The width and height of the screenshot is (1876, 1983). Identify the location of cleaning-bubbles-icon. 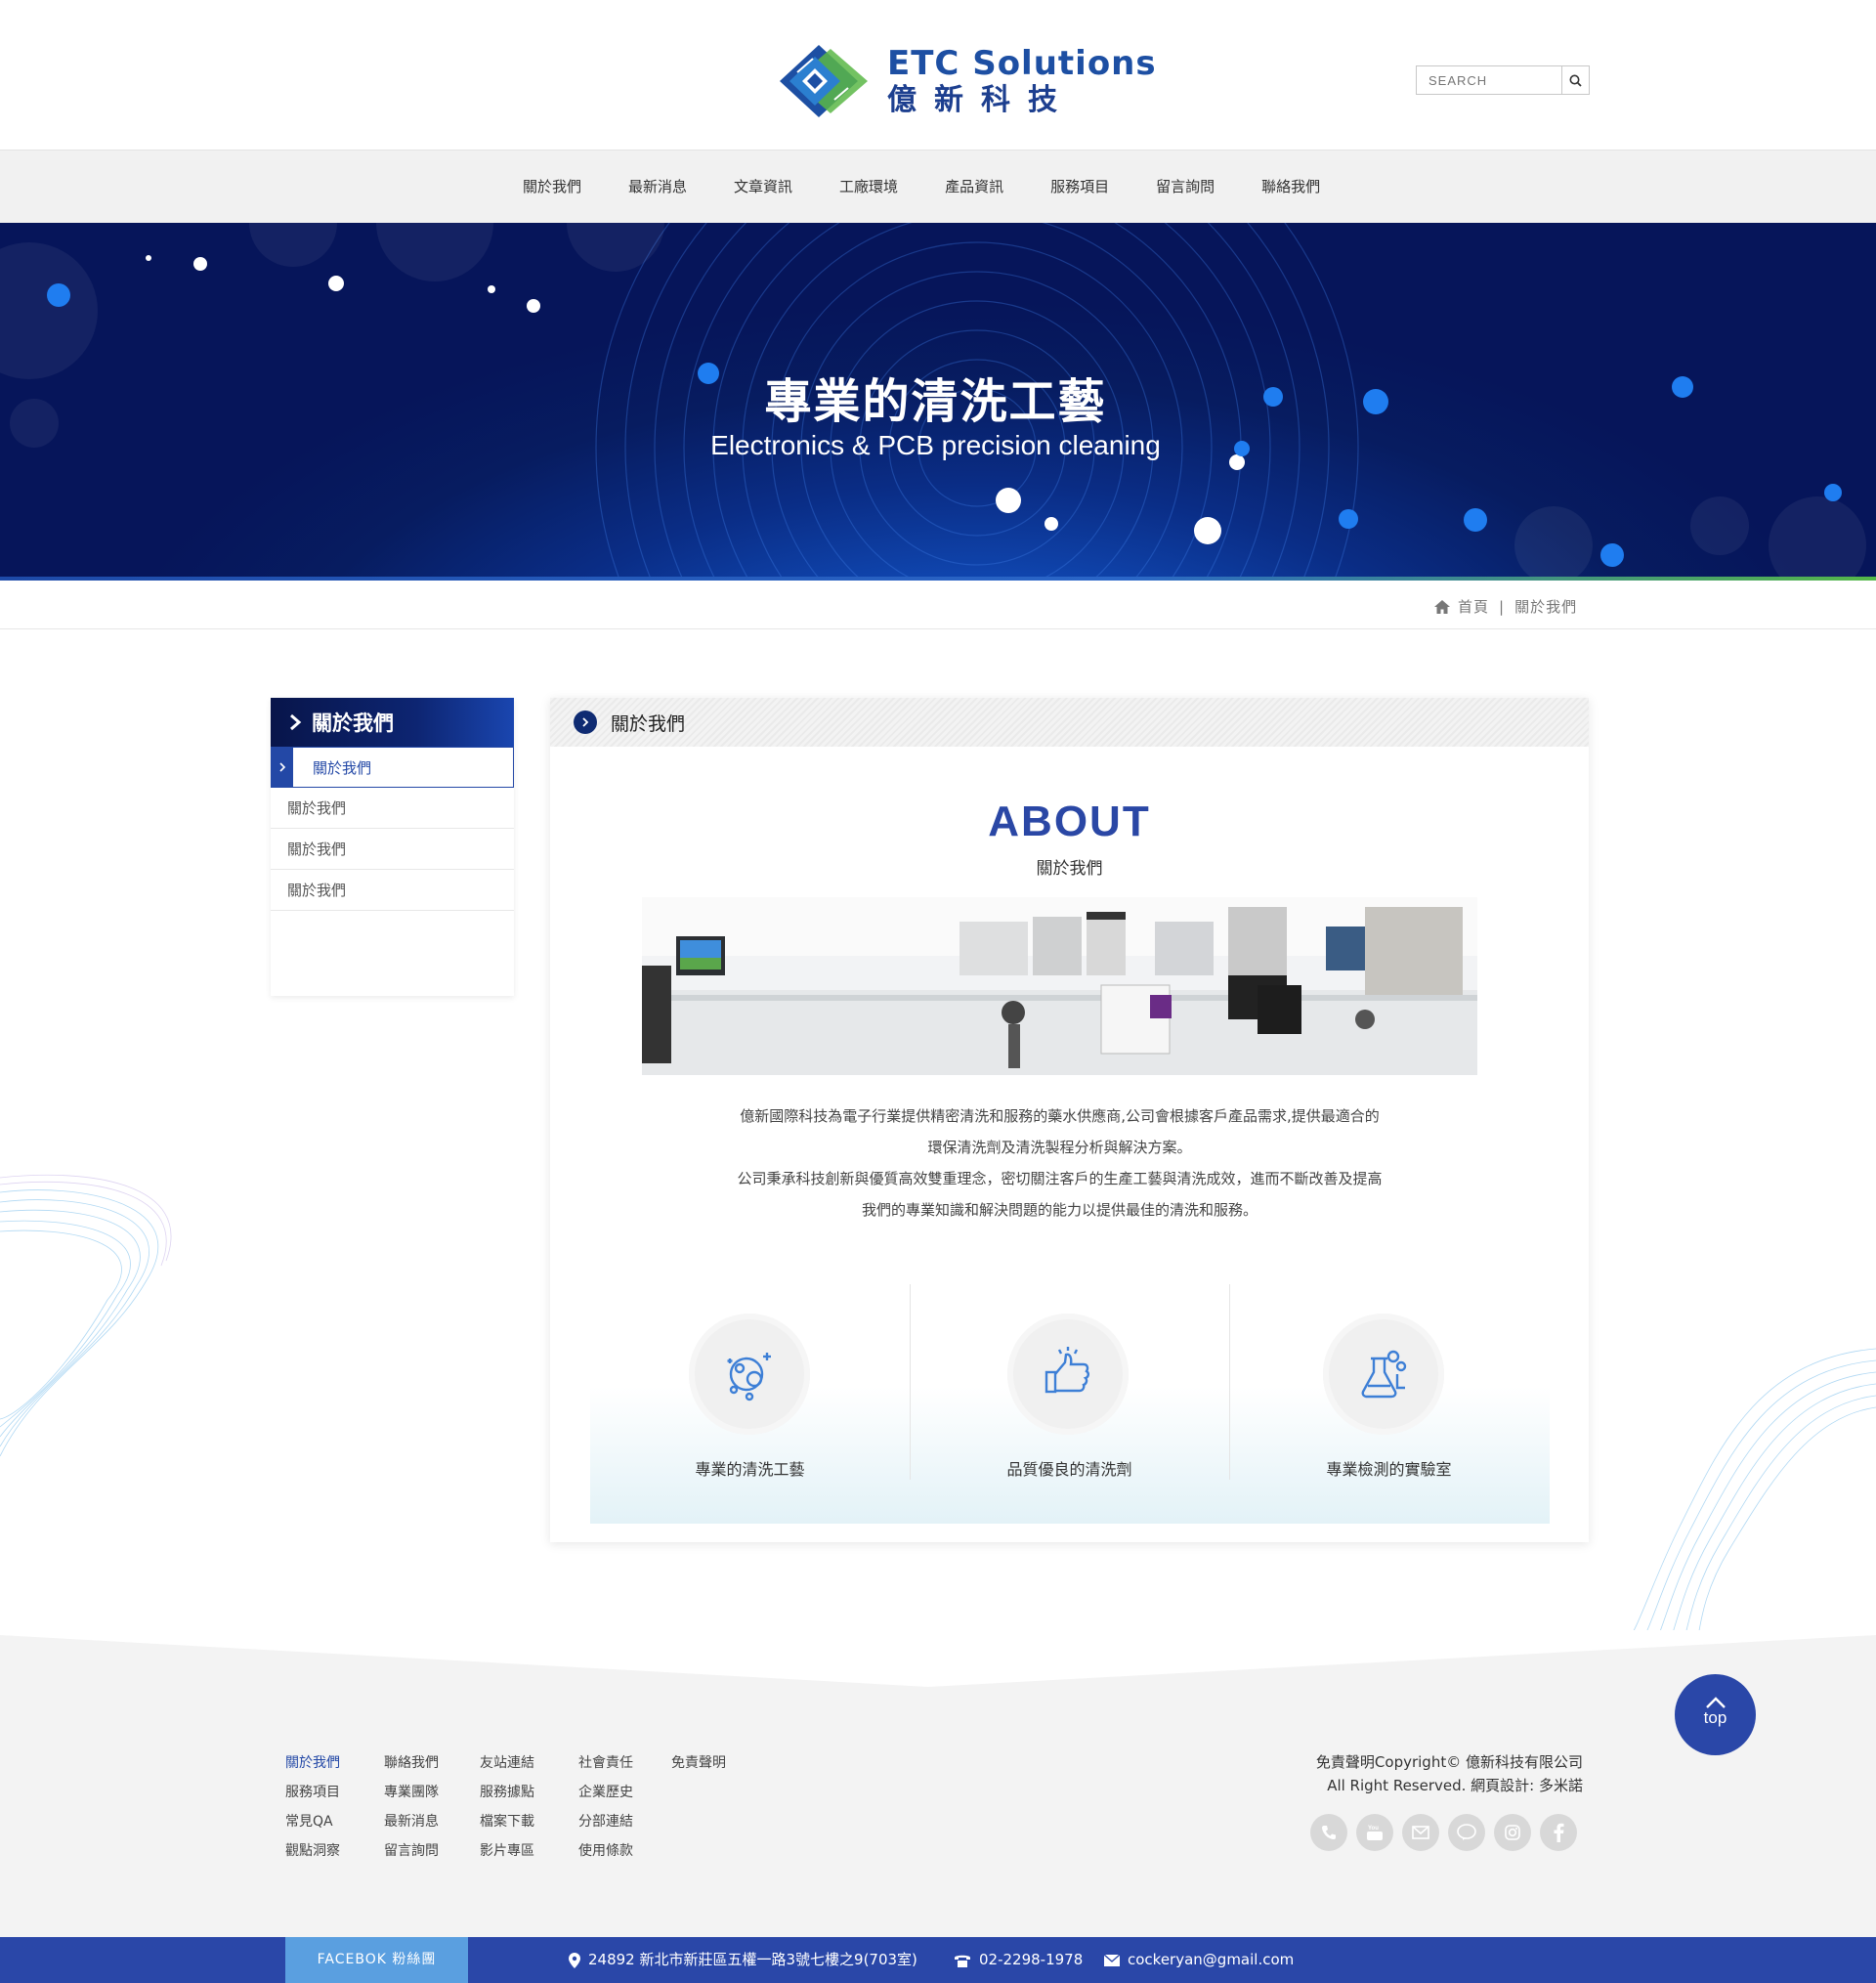
(749, 1374).